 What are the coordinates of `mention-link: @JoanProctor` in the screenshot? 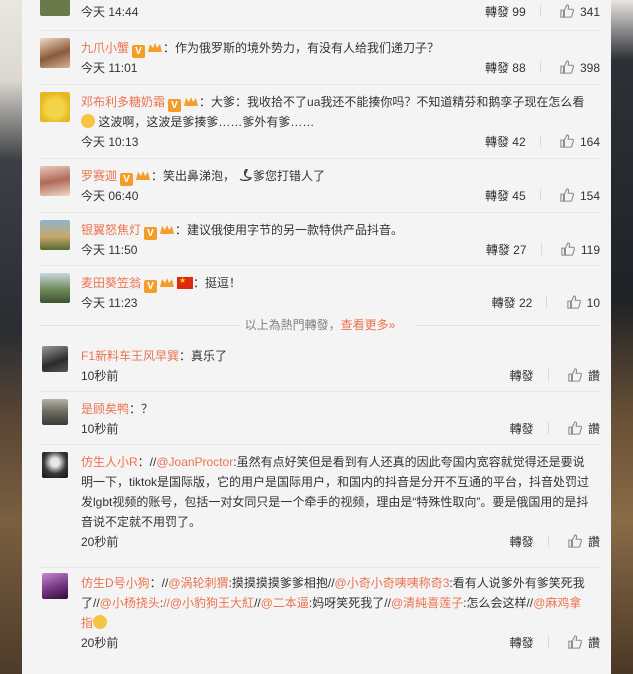 It's located at (194, 462).